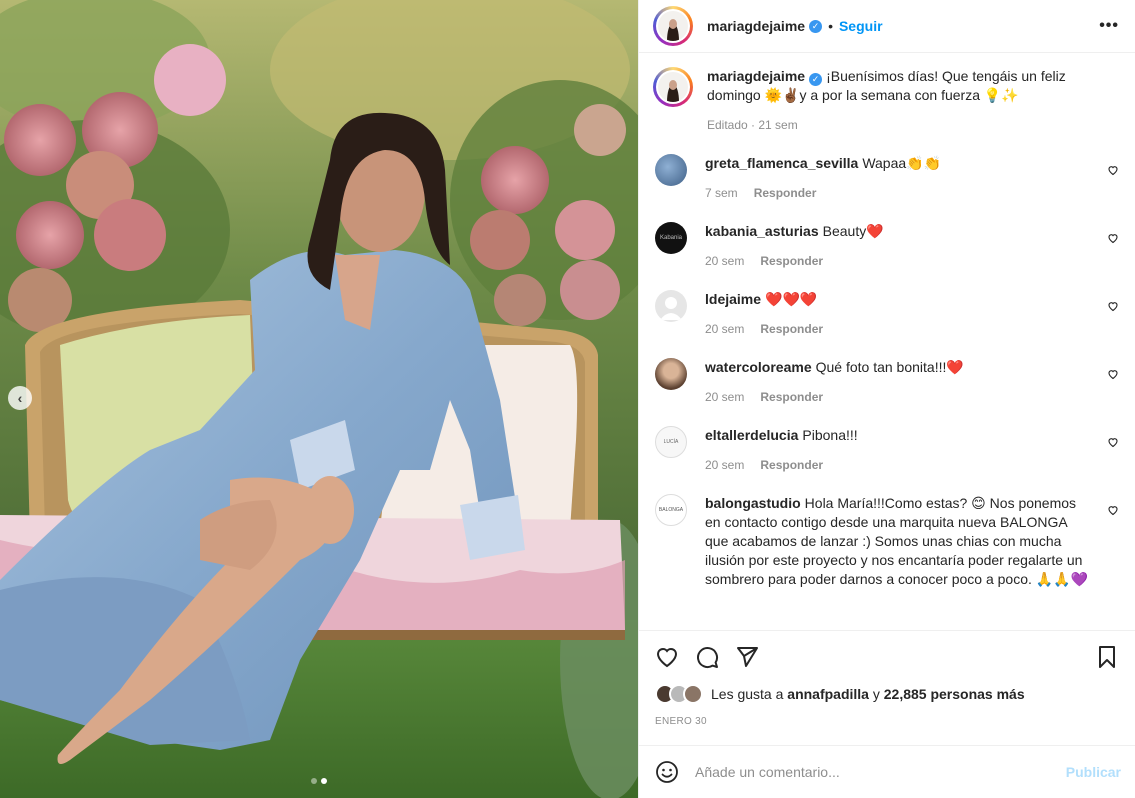 The width and height of the screenshot is (1135, 798). Describe the element at coordinates (753, 503) in the screenshot. I see `comment-username: balongastudio` at that location.